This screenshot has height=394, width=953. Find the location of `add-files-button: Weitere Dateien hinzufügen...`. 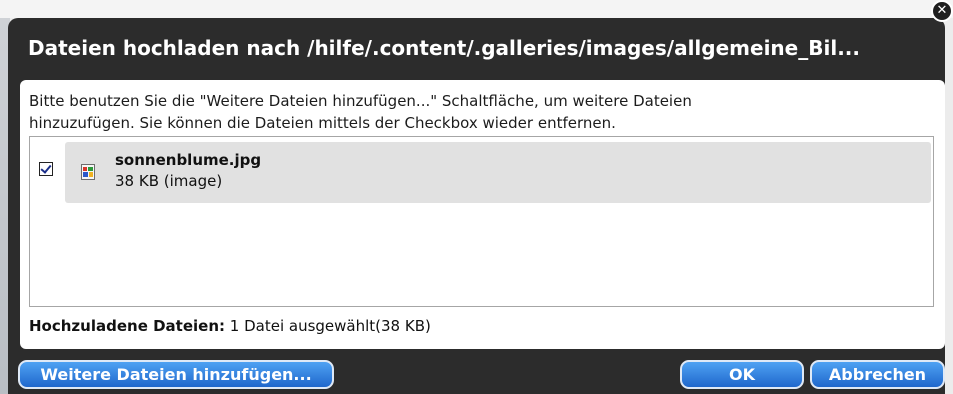

add-files-button: Weitere Dateien hinzufügen... is located at coordinates (176, 374).